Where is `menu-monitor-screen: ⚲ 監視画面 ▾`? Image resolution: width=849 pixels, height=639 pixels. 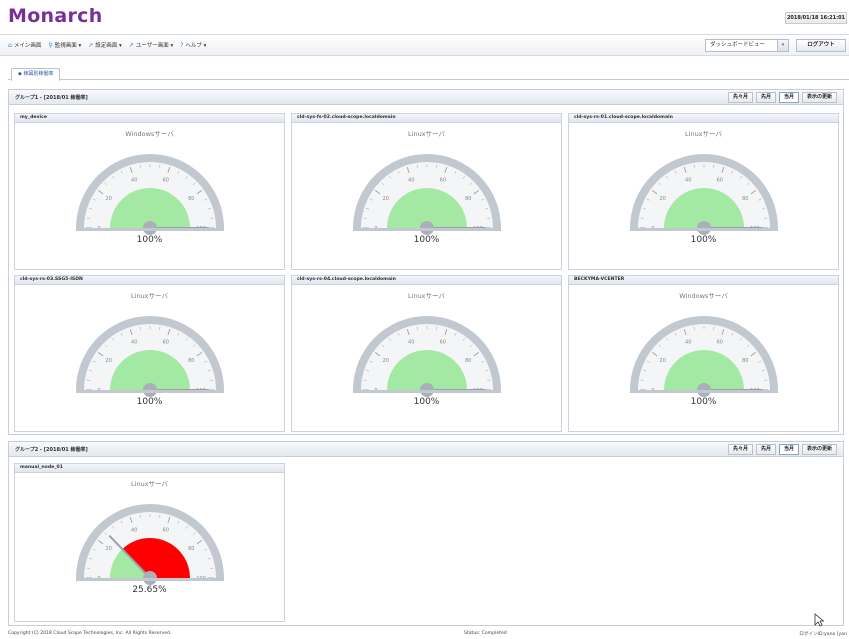
menu-monitor-screen: ⚲ 監視画面 ▾ is located at coordinates (64, 45).